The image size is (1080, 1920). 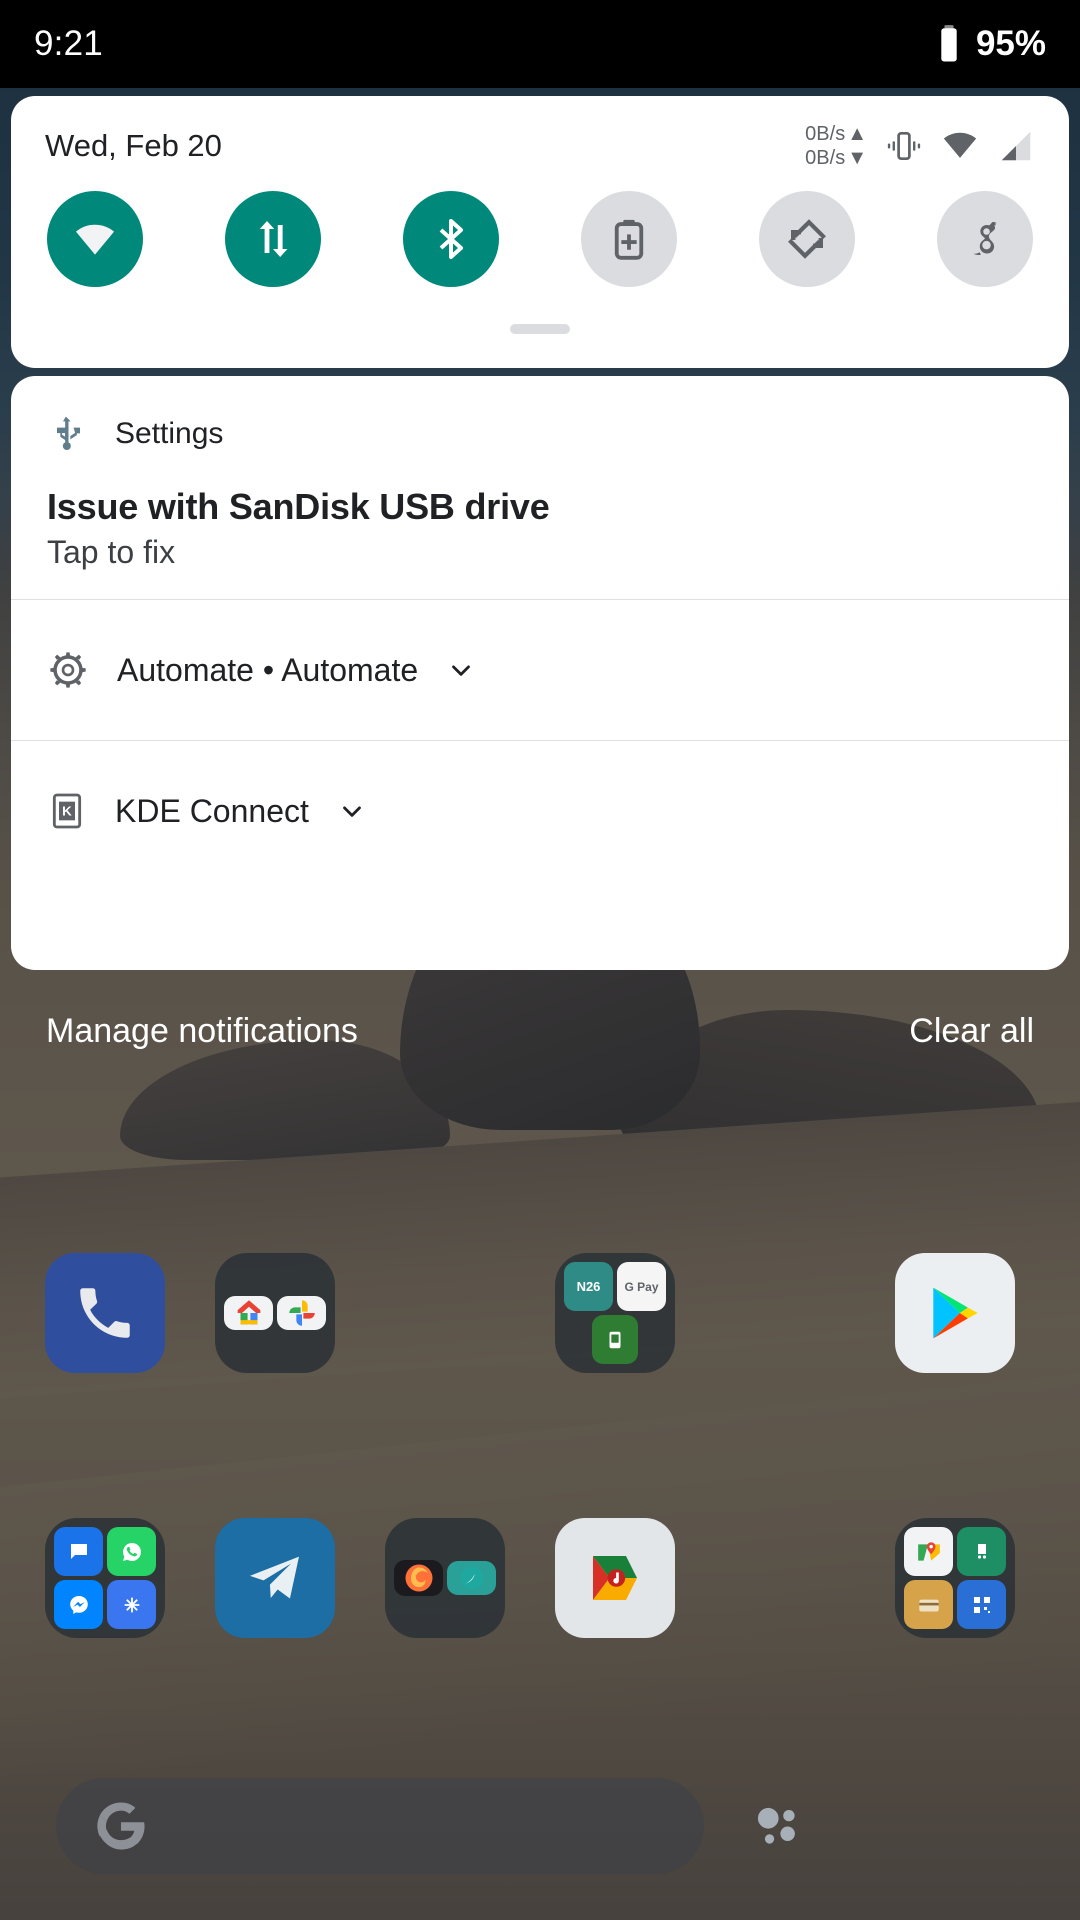 What do you see at coordinates (105, 1578) in the screenshot?
I see `messaging-folder` at bounding box center [105, 1578].